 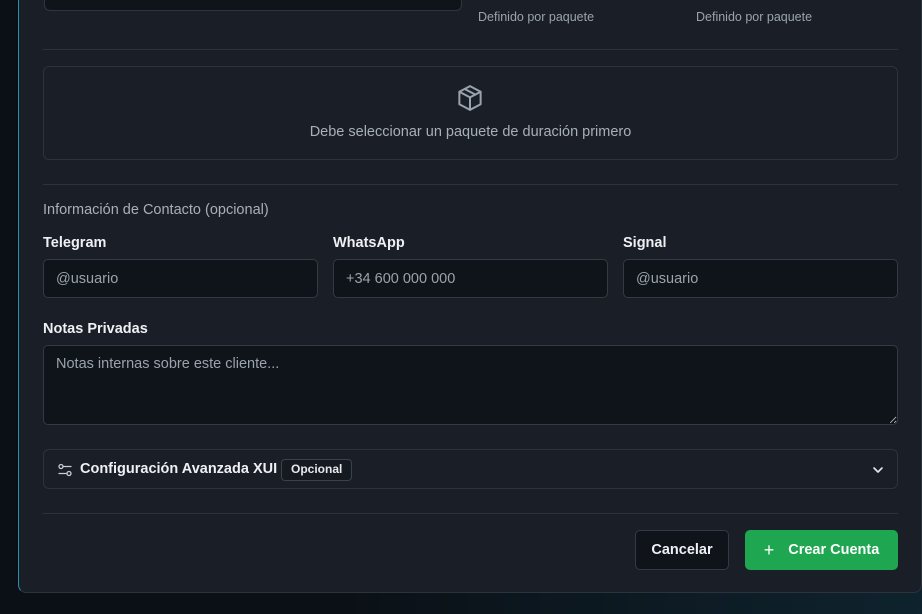 I want to click on cancel-label: Cancelar, so click(x=682, y=550).